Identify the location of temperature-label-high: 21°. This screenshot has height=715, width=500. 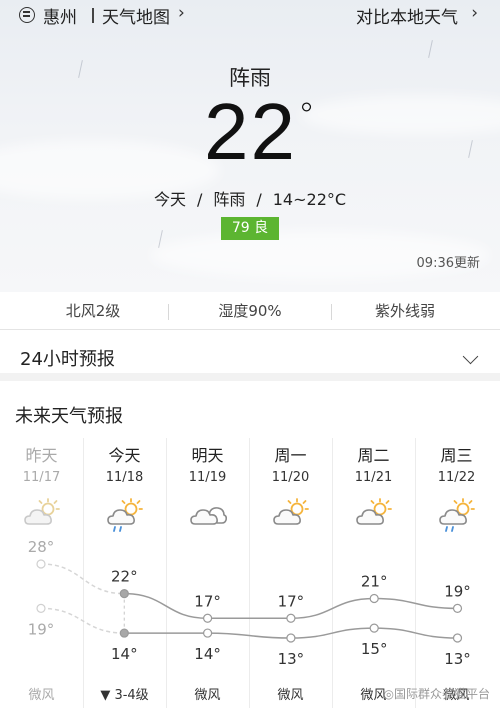
(374, 582).